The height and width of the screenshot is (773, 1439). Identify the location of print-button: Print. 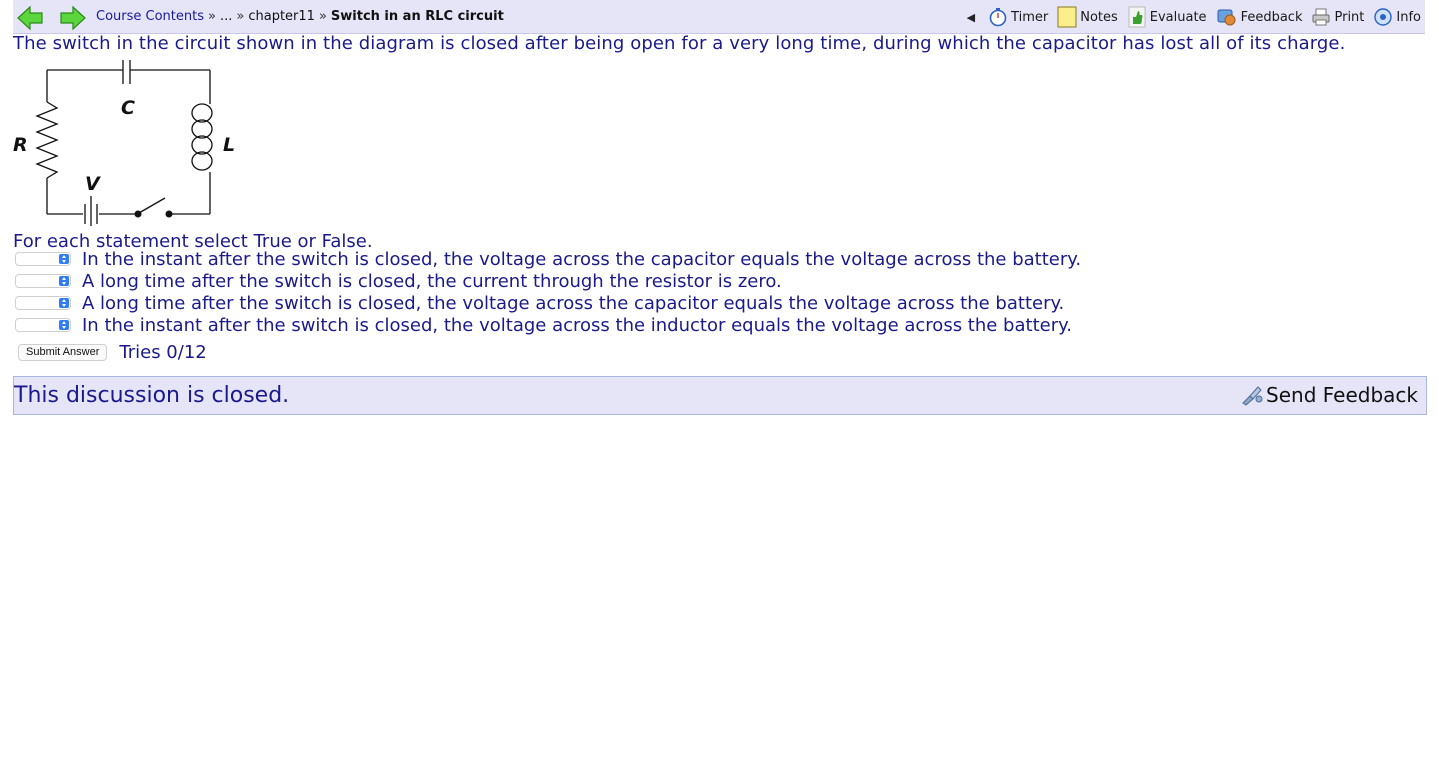
(1337, 17).